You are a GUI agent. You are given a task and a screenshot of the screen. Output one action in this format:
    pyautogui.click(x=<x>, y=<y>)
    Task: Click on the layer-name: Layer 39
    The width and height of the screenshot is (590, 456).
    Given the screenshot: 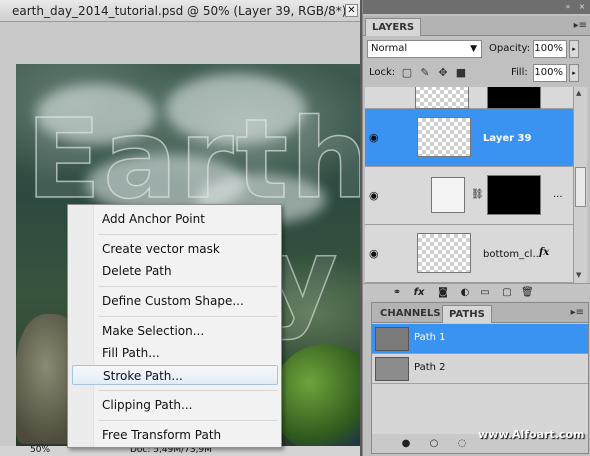 What is the action you would take?
    pyautogui.click(x=507, y=138)
    